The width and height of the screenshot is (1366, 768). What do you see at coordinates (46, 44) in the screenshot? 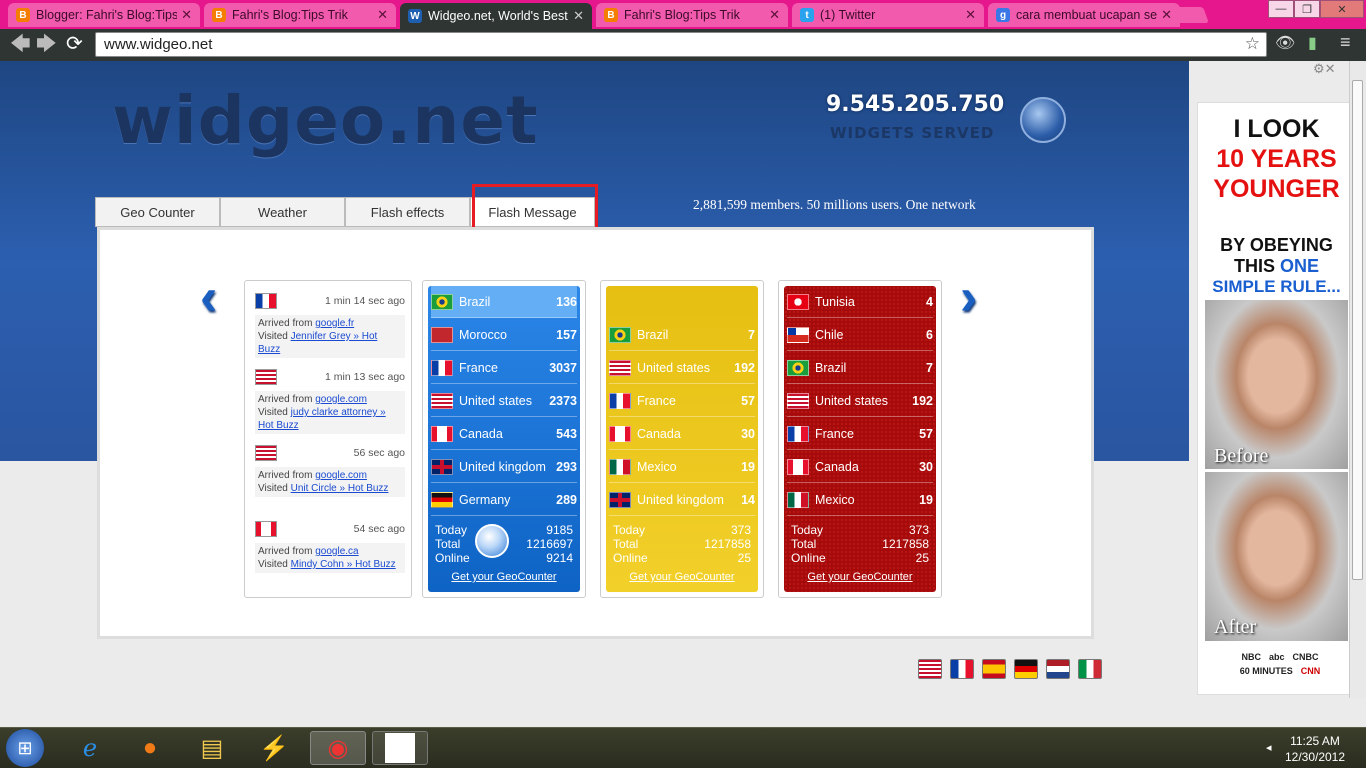
I see `forward-button: 🡆` at bounding box center [46, 44].